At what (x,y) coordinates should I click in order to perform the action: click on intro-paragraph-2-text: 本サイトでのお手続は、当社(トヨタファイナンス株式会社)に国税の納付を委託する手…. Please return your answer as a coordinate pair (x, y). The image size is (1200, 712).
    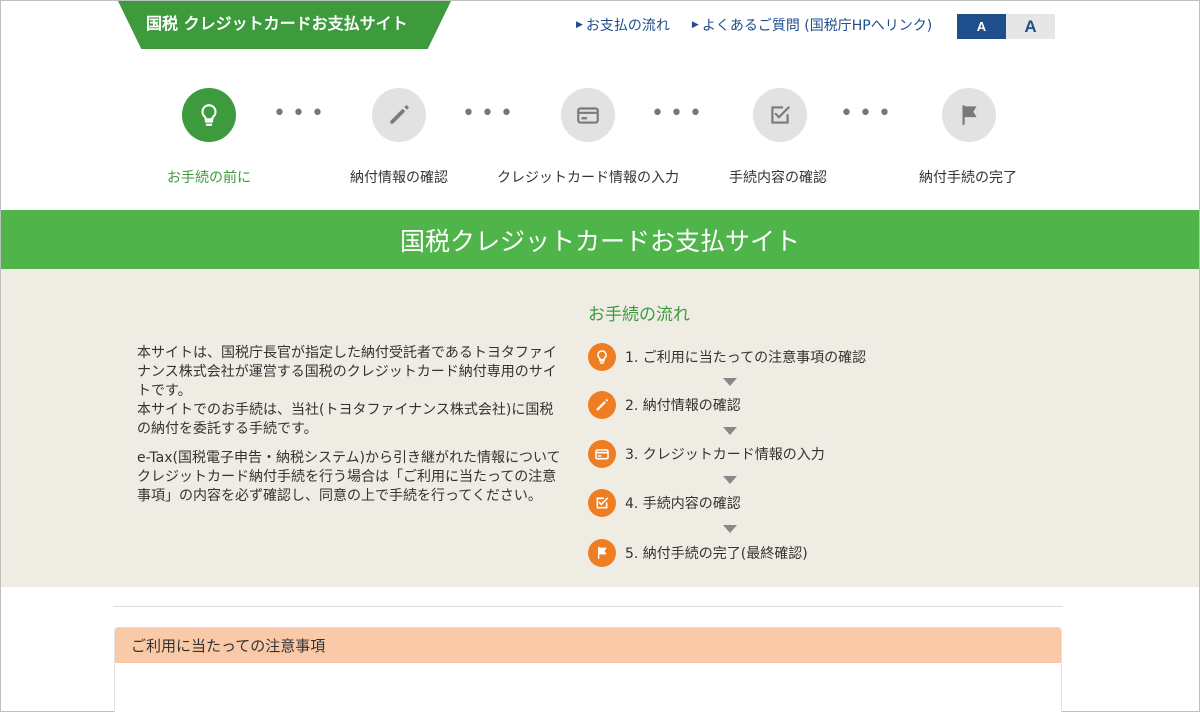
    Looking at the image, I should click on (345, 419).